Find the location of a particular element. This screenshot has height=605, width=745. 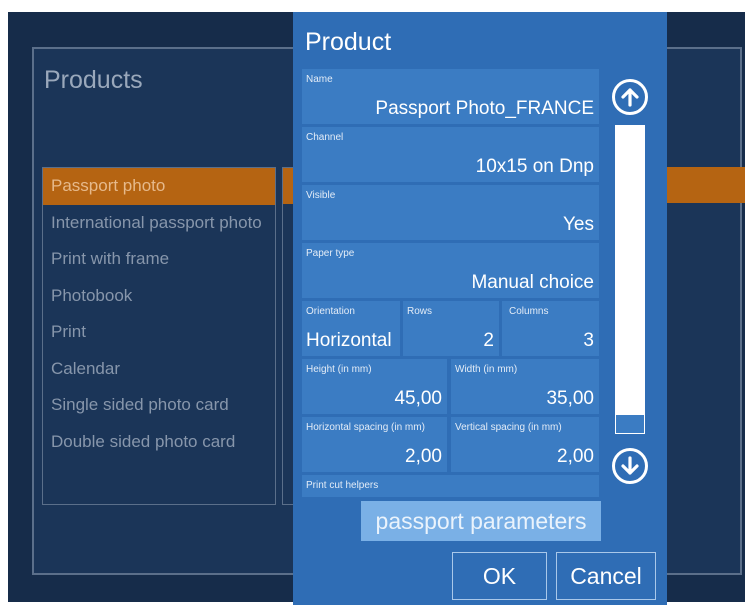

products-title: Products is located at coordinates (93, 80).